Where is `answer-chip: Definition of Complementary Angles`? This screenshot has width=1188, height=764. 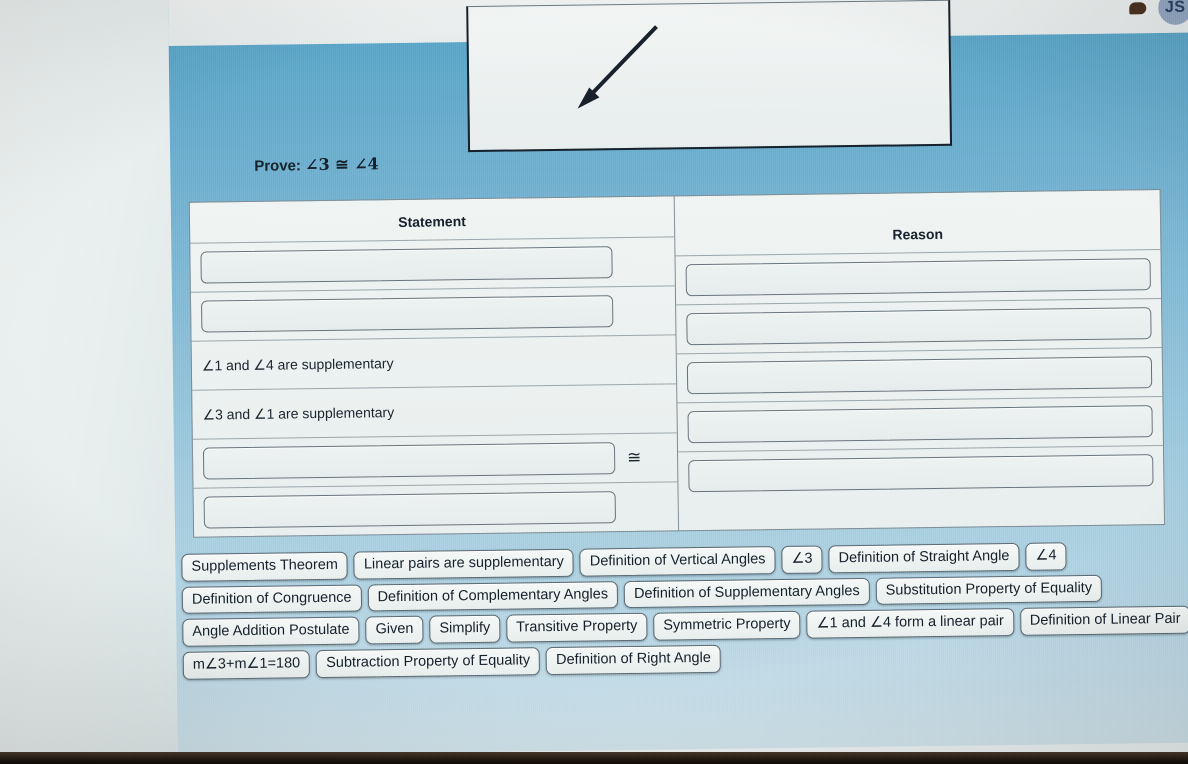
answer-chip: Definition of Complementary Angles is located at coordinates (493, 596).